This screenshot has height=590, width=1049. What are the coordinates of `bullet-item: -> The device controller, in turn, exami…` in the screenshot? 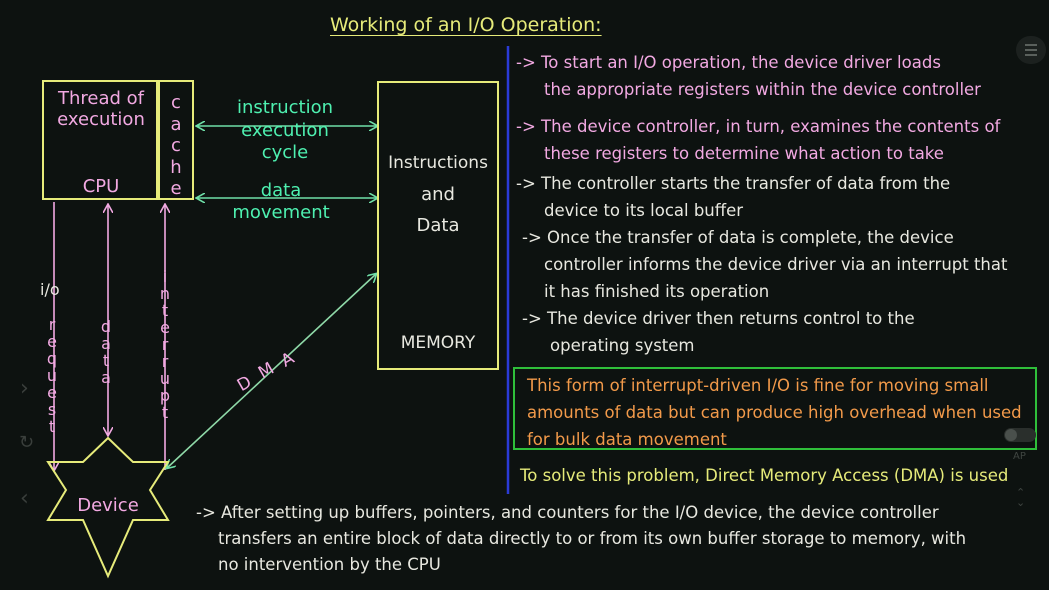 It's located at (761, 126).